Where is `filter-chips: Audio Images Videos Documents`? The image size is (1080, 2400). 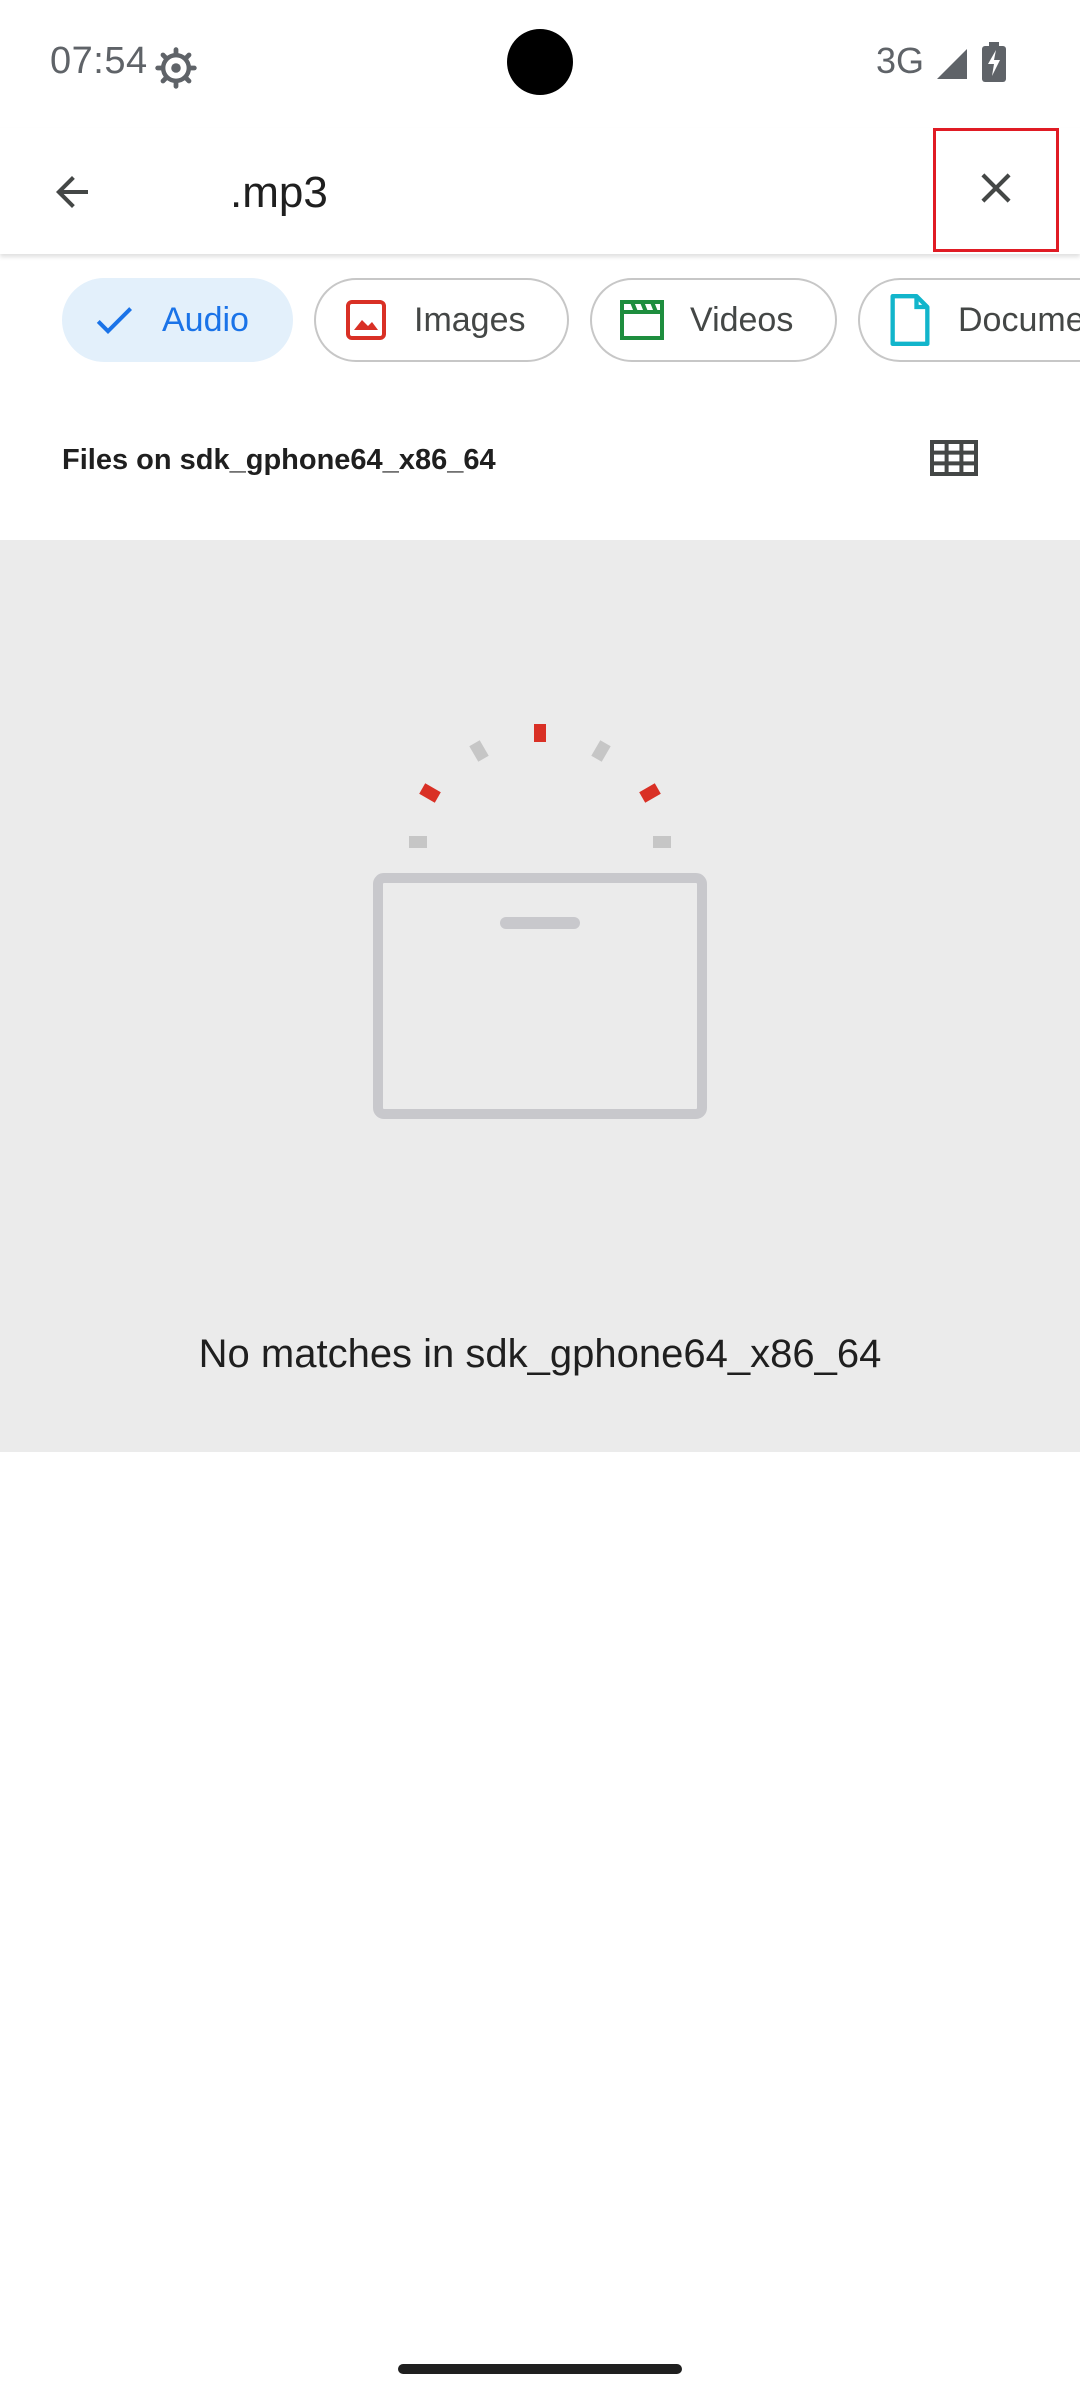
filter-chips: Audio Images Videos Documents is located at coordinates (540, 320).